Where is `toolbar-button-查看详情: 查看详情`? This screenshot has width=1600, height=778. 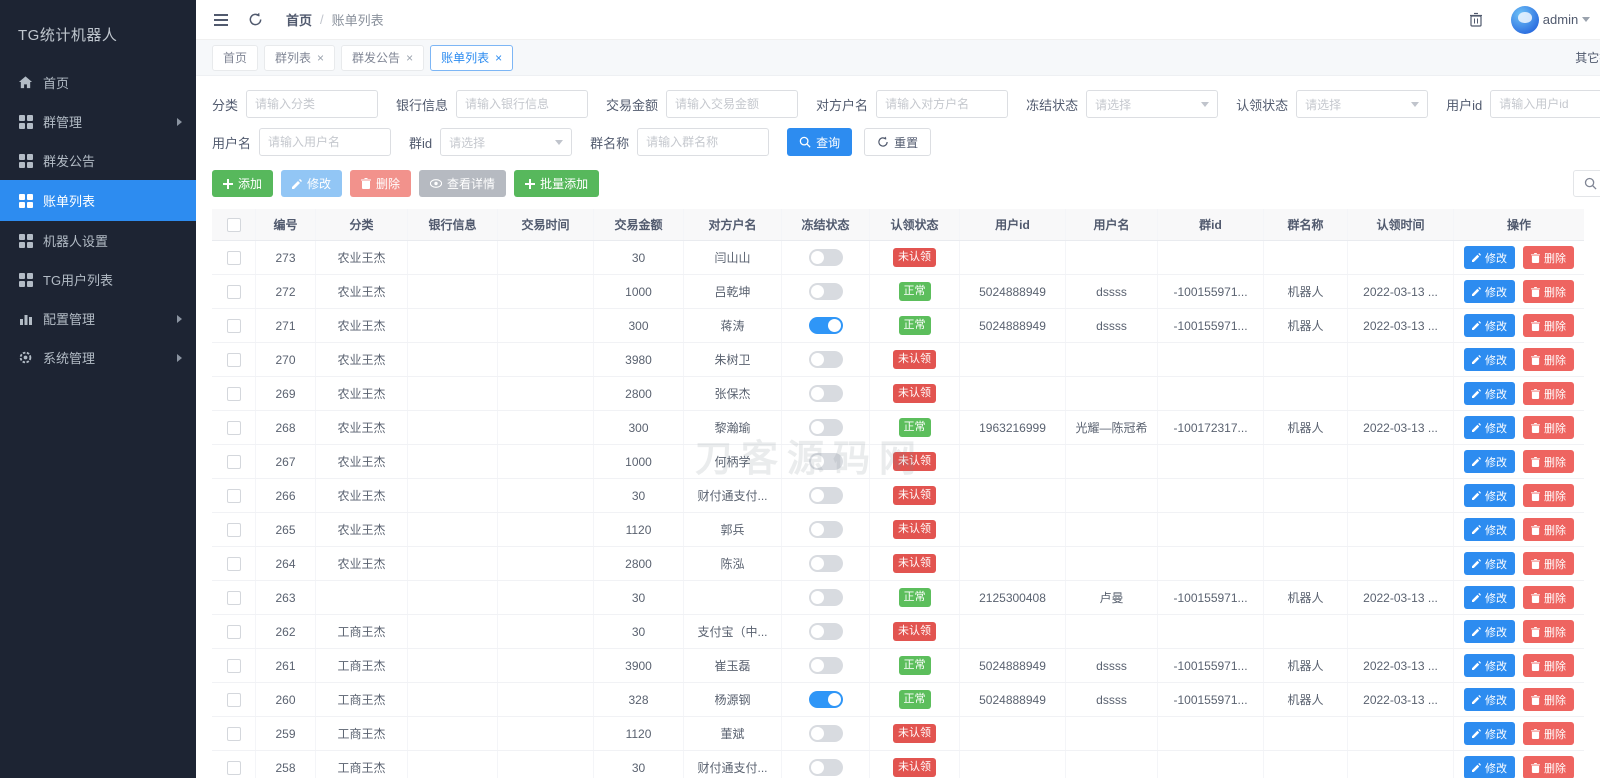 toolbar-button-查看详情: 查看详情 is located at coordinates (463, 183).